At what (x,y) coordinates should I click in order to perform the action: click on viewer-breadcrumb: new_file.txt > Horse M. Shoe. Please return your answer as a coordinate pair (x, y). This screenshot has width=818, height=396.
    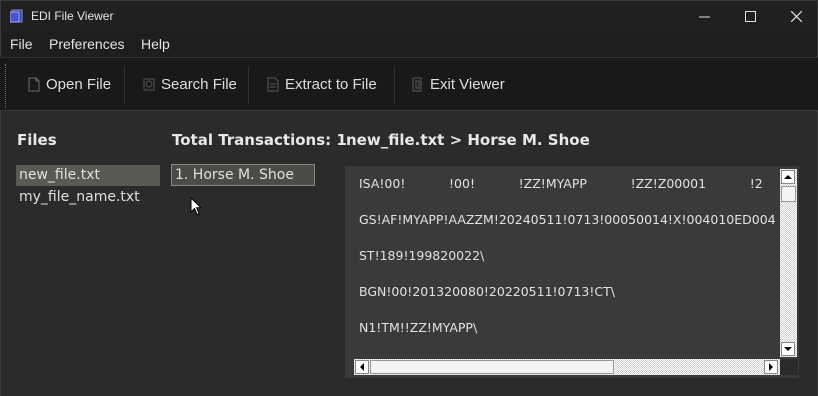
    Looking at the image, I should click on (468, 140).